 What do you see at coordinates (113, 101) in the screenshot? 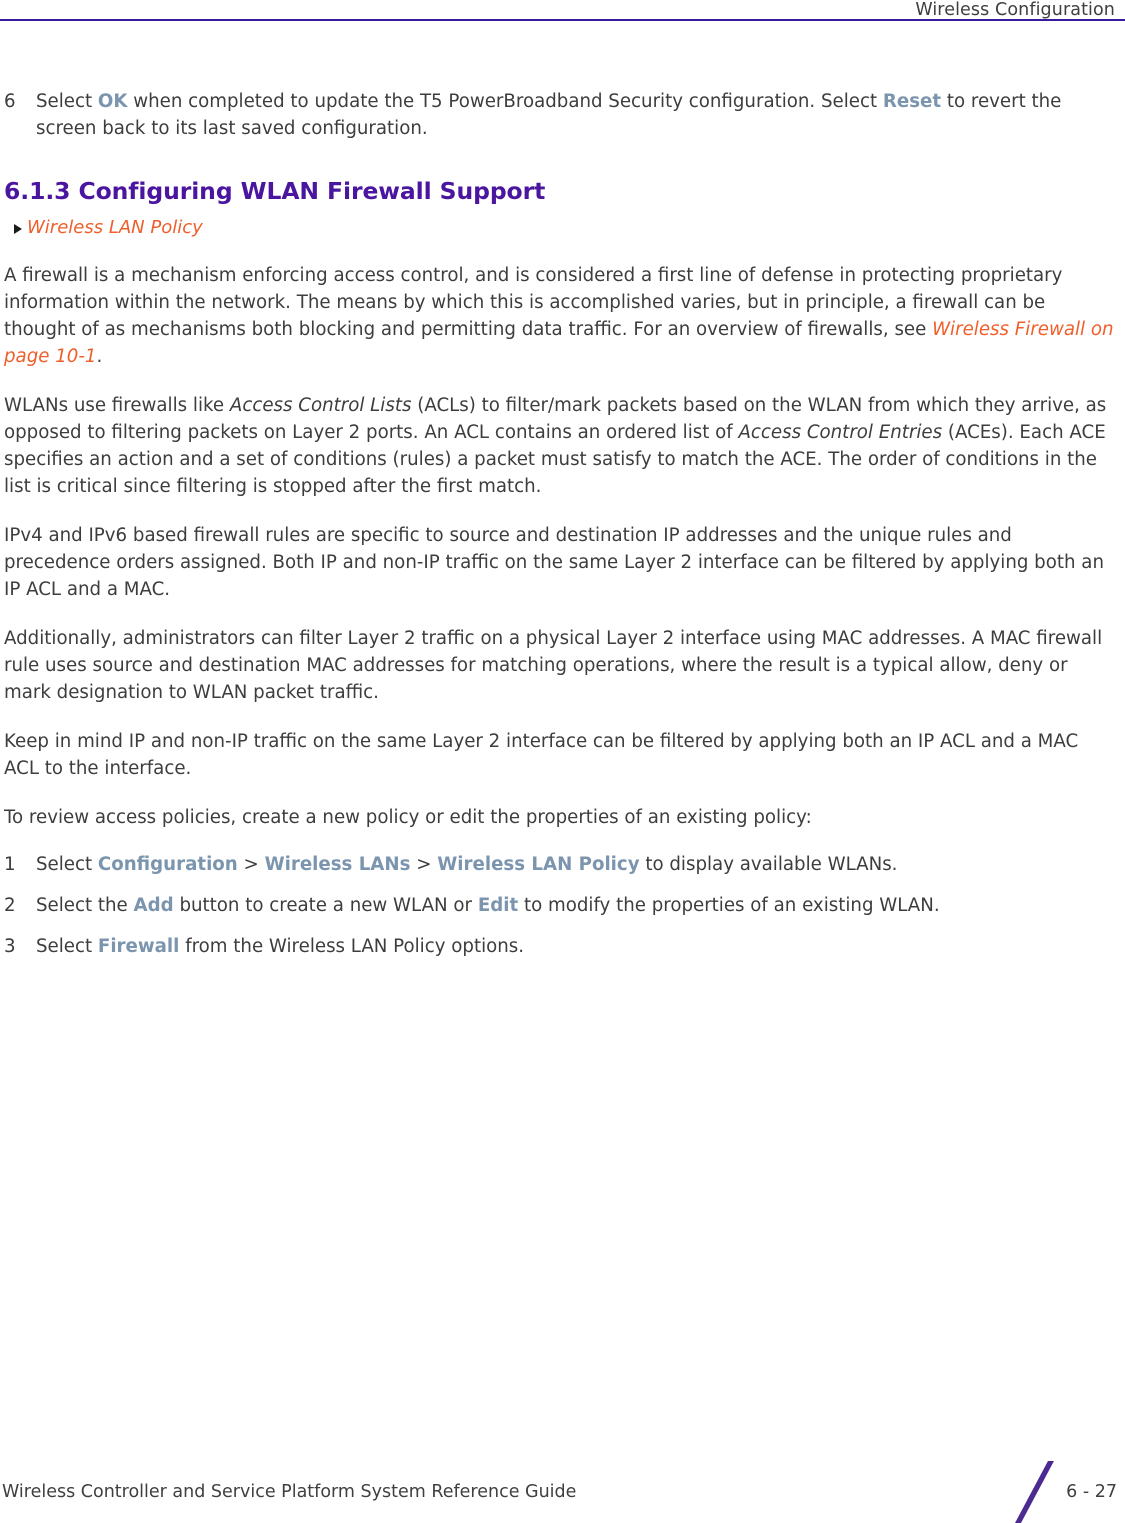
I see `ui-label-ok: OK` at bounding box center [113, 101].